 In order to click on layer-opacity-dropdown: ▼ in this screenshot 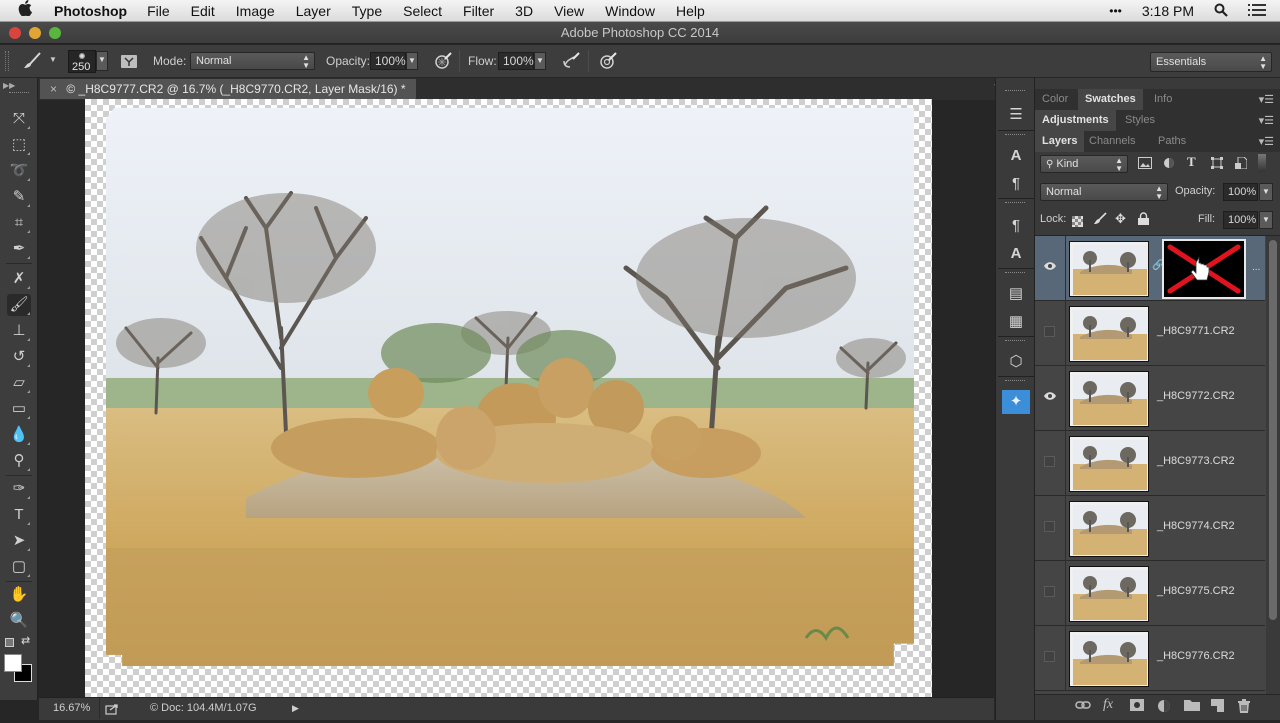, I will do `click(1266, 192)`.